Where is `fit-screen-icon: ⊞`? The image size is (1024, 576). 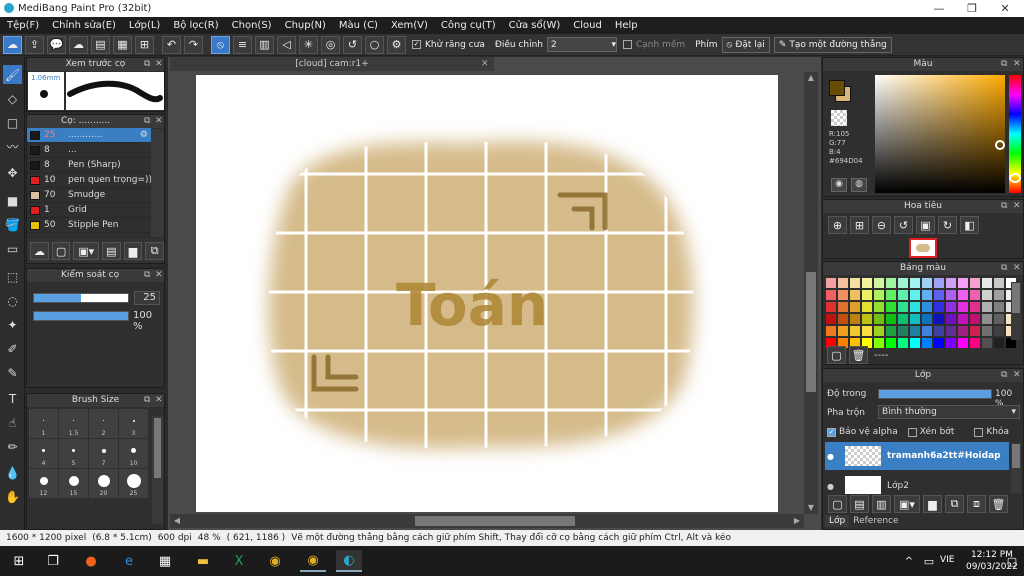 fit-screen-icon: ⊞ is located at coordinates (859, 225).